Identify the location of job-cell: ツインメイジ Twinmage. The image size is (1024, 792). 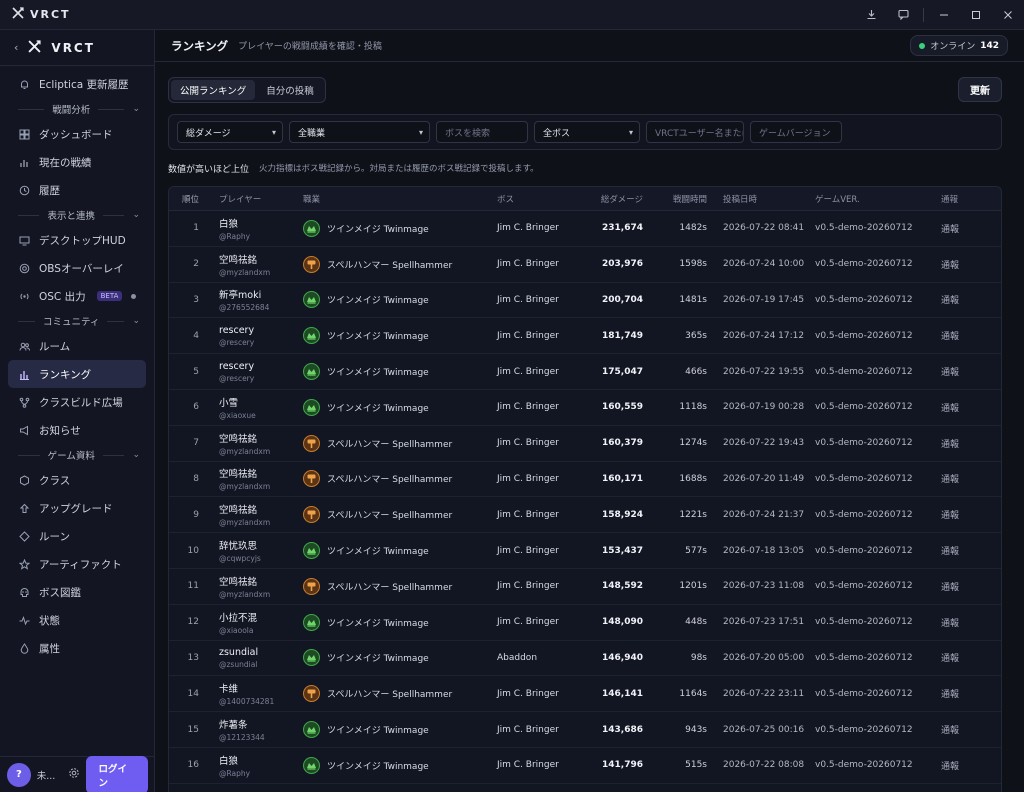
(400, 730).